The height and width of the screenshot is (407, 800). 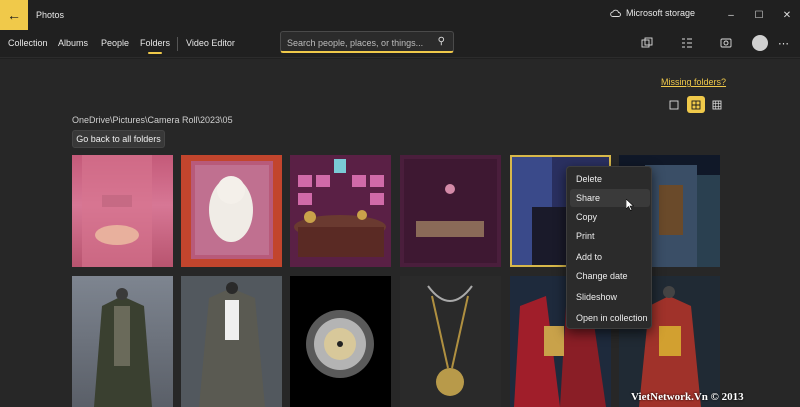 I want to click on back-arrow-icon: ←, so click(x=14, y=15).